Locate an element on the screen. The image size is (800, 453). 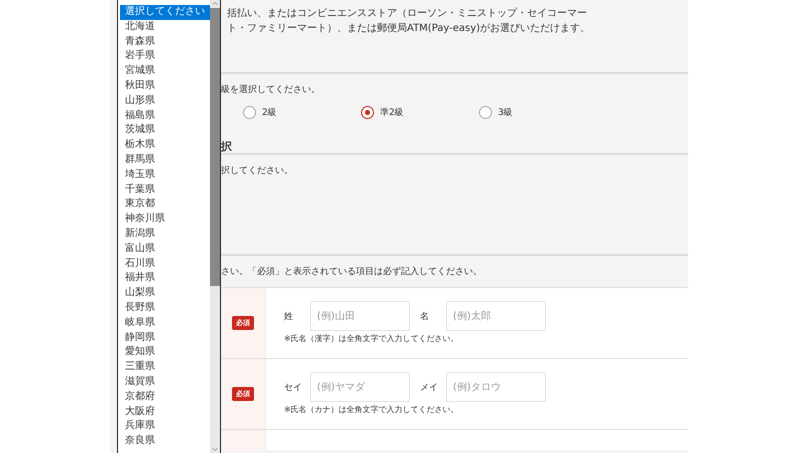
input-field: (例)太郎 is located at coordinates (496, 316).